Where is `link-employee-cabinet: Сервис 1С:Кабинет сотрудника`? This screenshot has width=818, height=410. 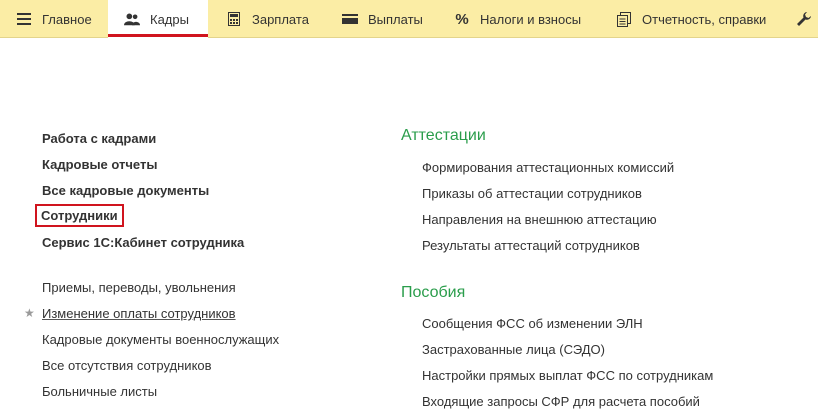
link-employee-cabinet: Сервис 1С:Кабинет сотрудника is located at coordinates (143, 242).